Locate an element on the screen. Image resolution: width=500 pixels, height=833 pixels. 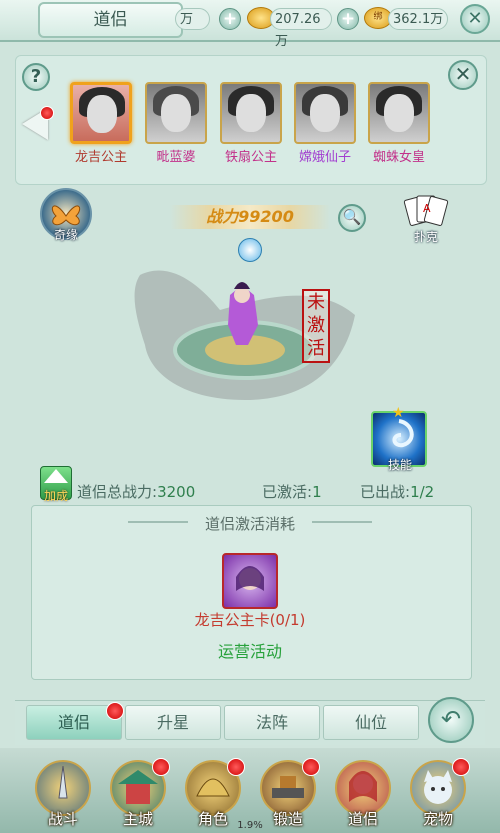
bonus-label: 加成 is located at coordinates (55, 496).